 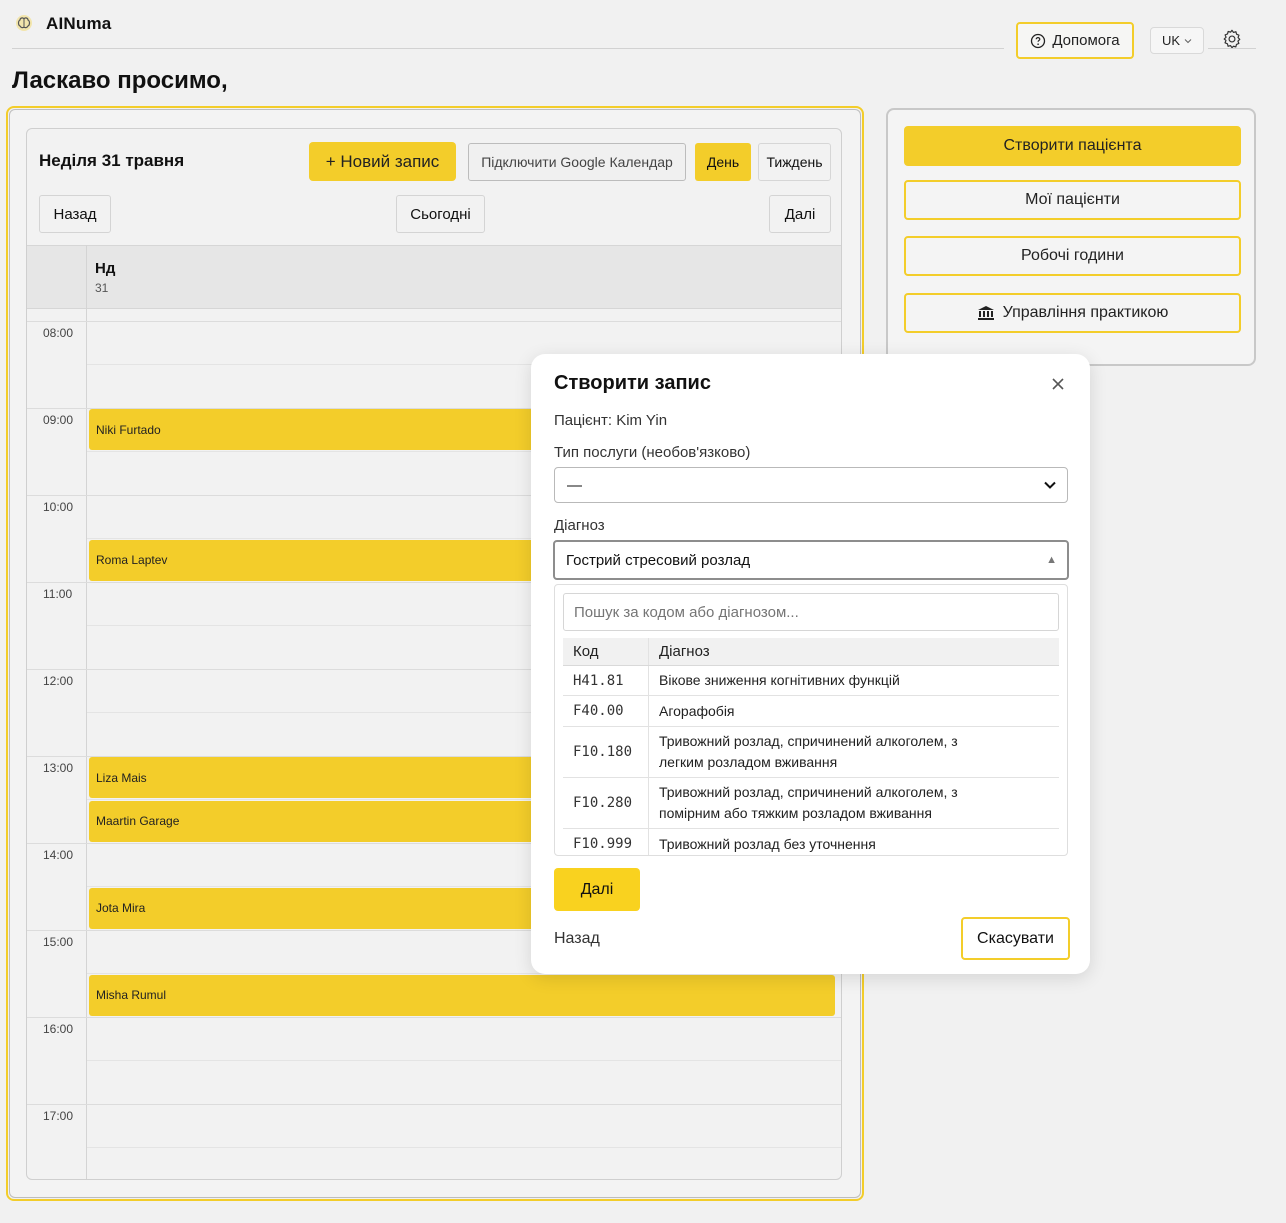 I want to click on time-label: 09:00, so click(x=58, y=420).